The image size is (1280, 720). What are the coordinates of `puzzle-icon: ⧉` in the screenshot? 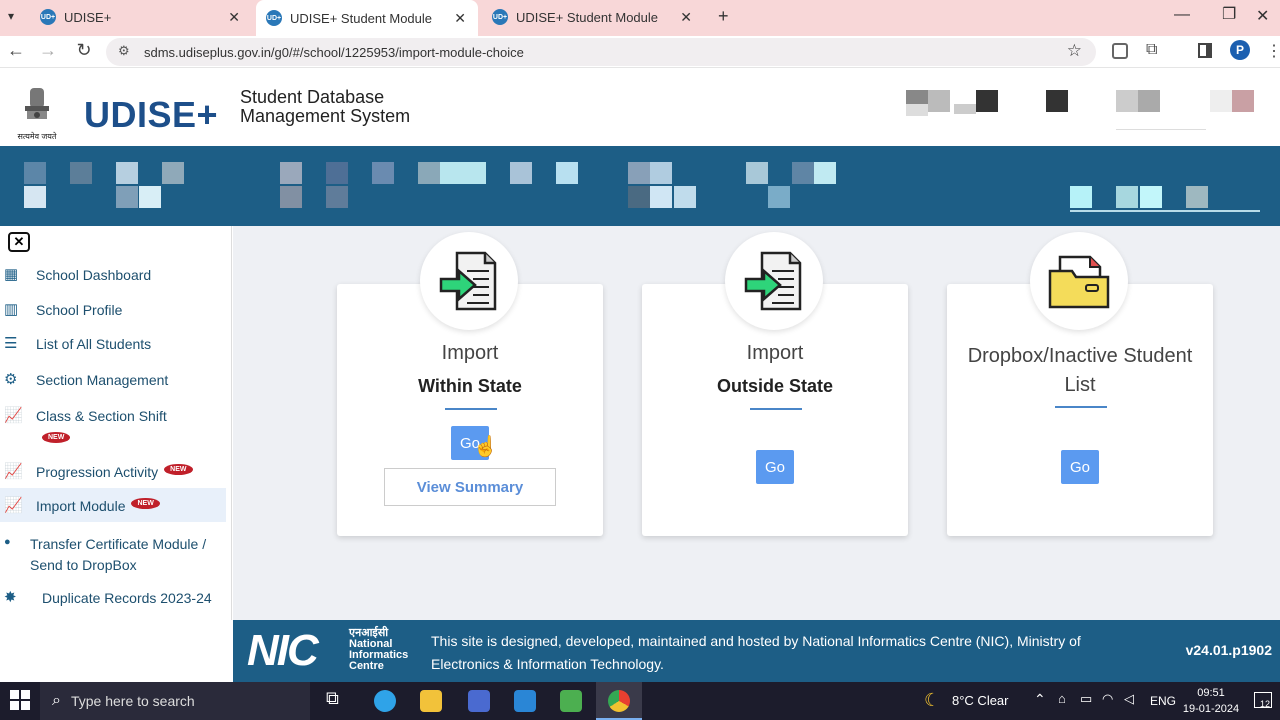 It's located at (1151, 50).